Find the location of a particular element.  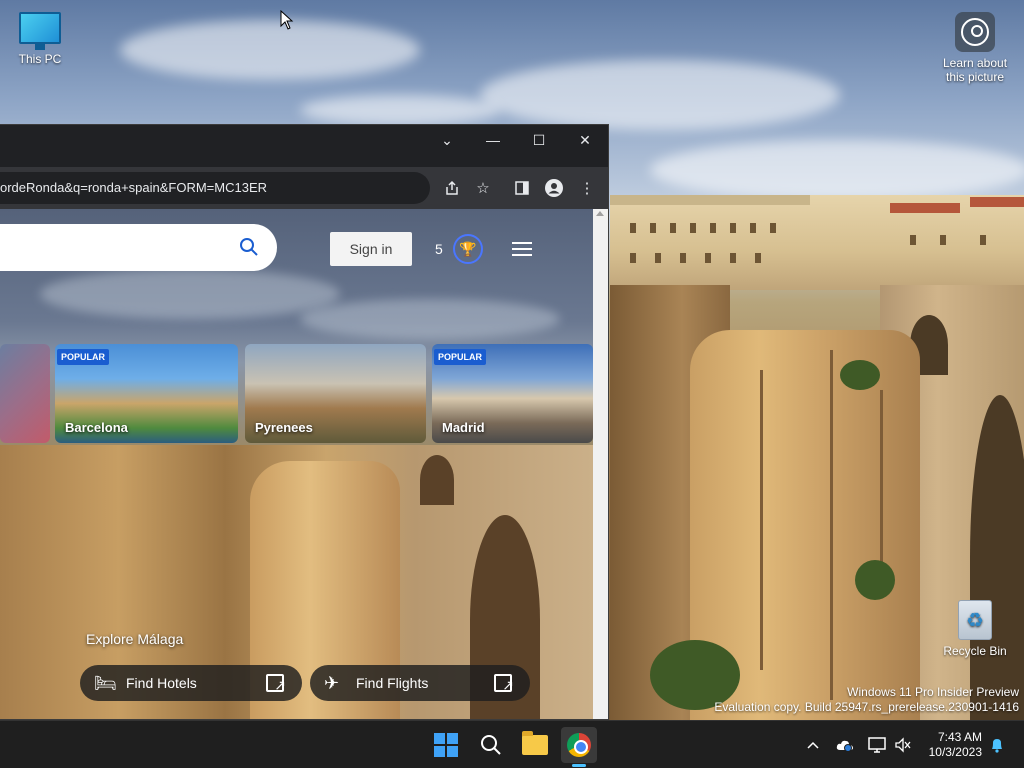

taskbar-search-button is located at coordinates (491, 745).